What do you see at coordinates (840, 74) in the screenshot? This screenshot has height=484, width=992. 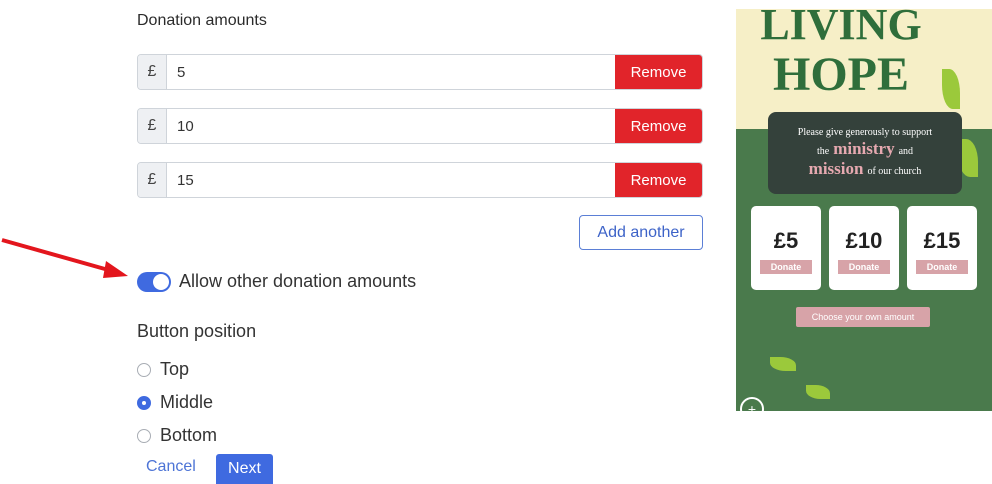 I see `poster-title-hope: HOPE` at bounding box center [840, 74].